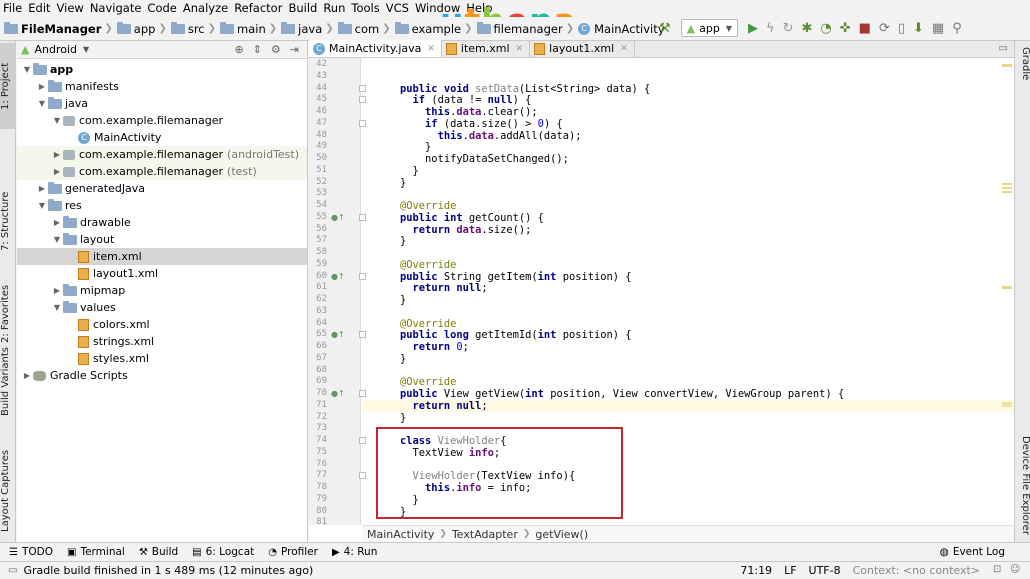  What do you see at coordinates (8, 381) in the screenshot?
I see `build-variants-tool-tab: Build Variants` at bounding box center [8, 381].